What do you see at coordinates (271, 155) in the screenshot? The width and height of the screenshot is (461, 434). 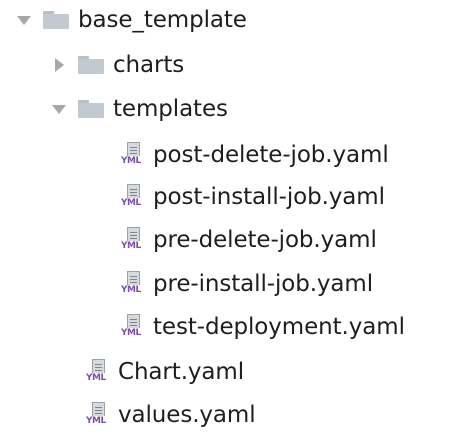 I see `tree-file-label: post-delete-job.yaml` at bounding box center [271, 155].